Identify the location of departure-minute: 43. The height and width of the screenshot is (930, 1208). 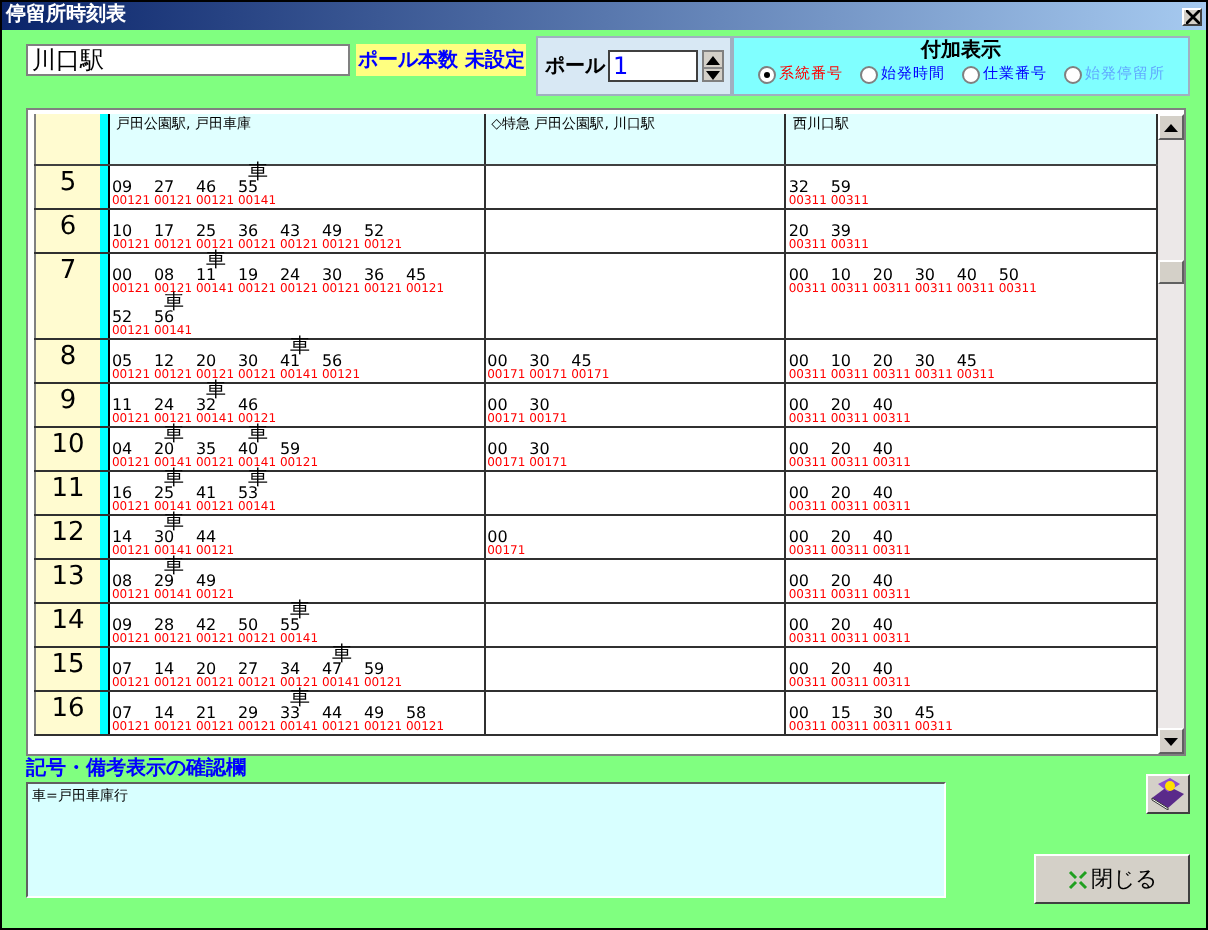
(290, 232).